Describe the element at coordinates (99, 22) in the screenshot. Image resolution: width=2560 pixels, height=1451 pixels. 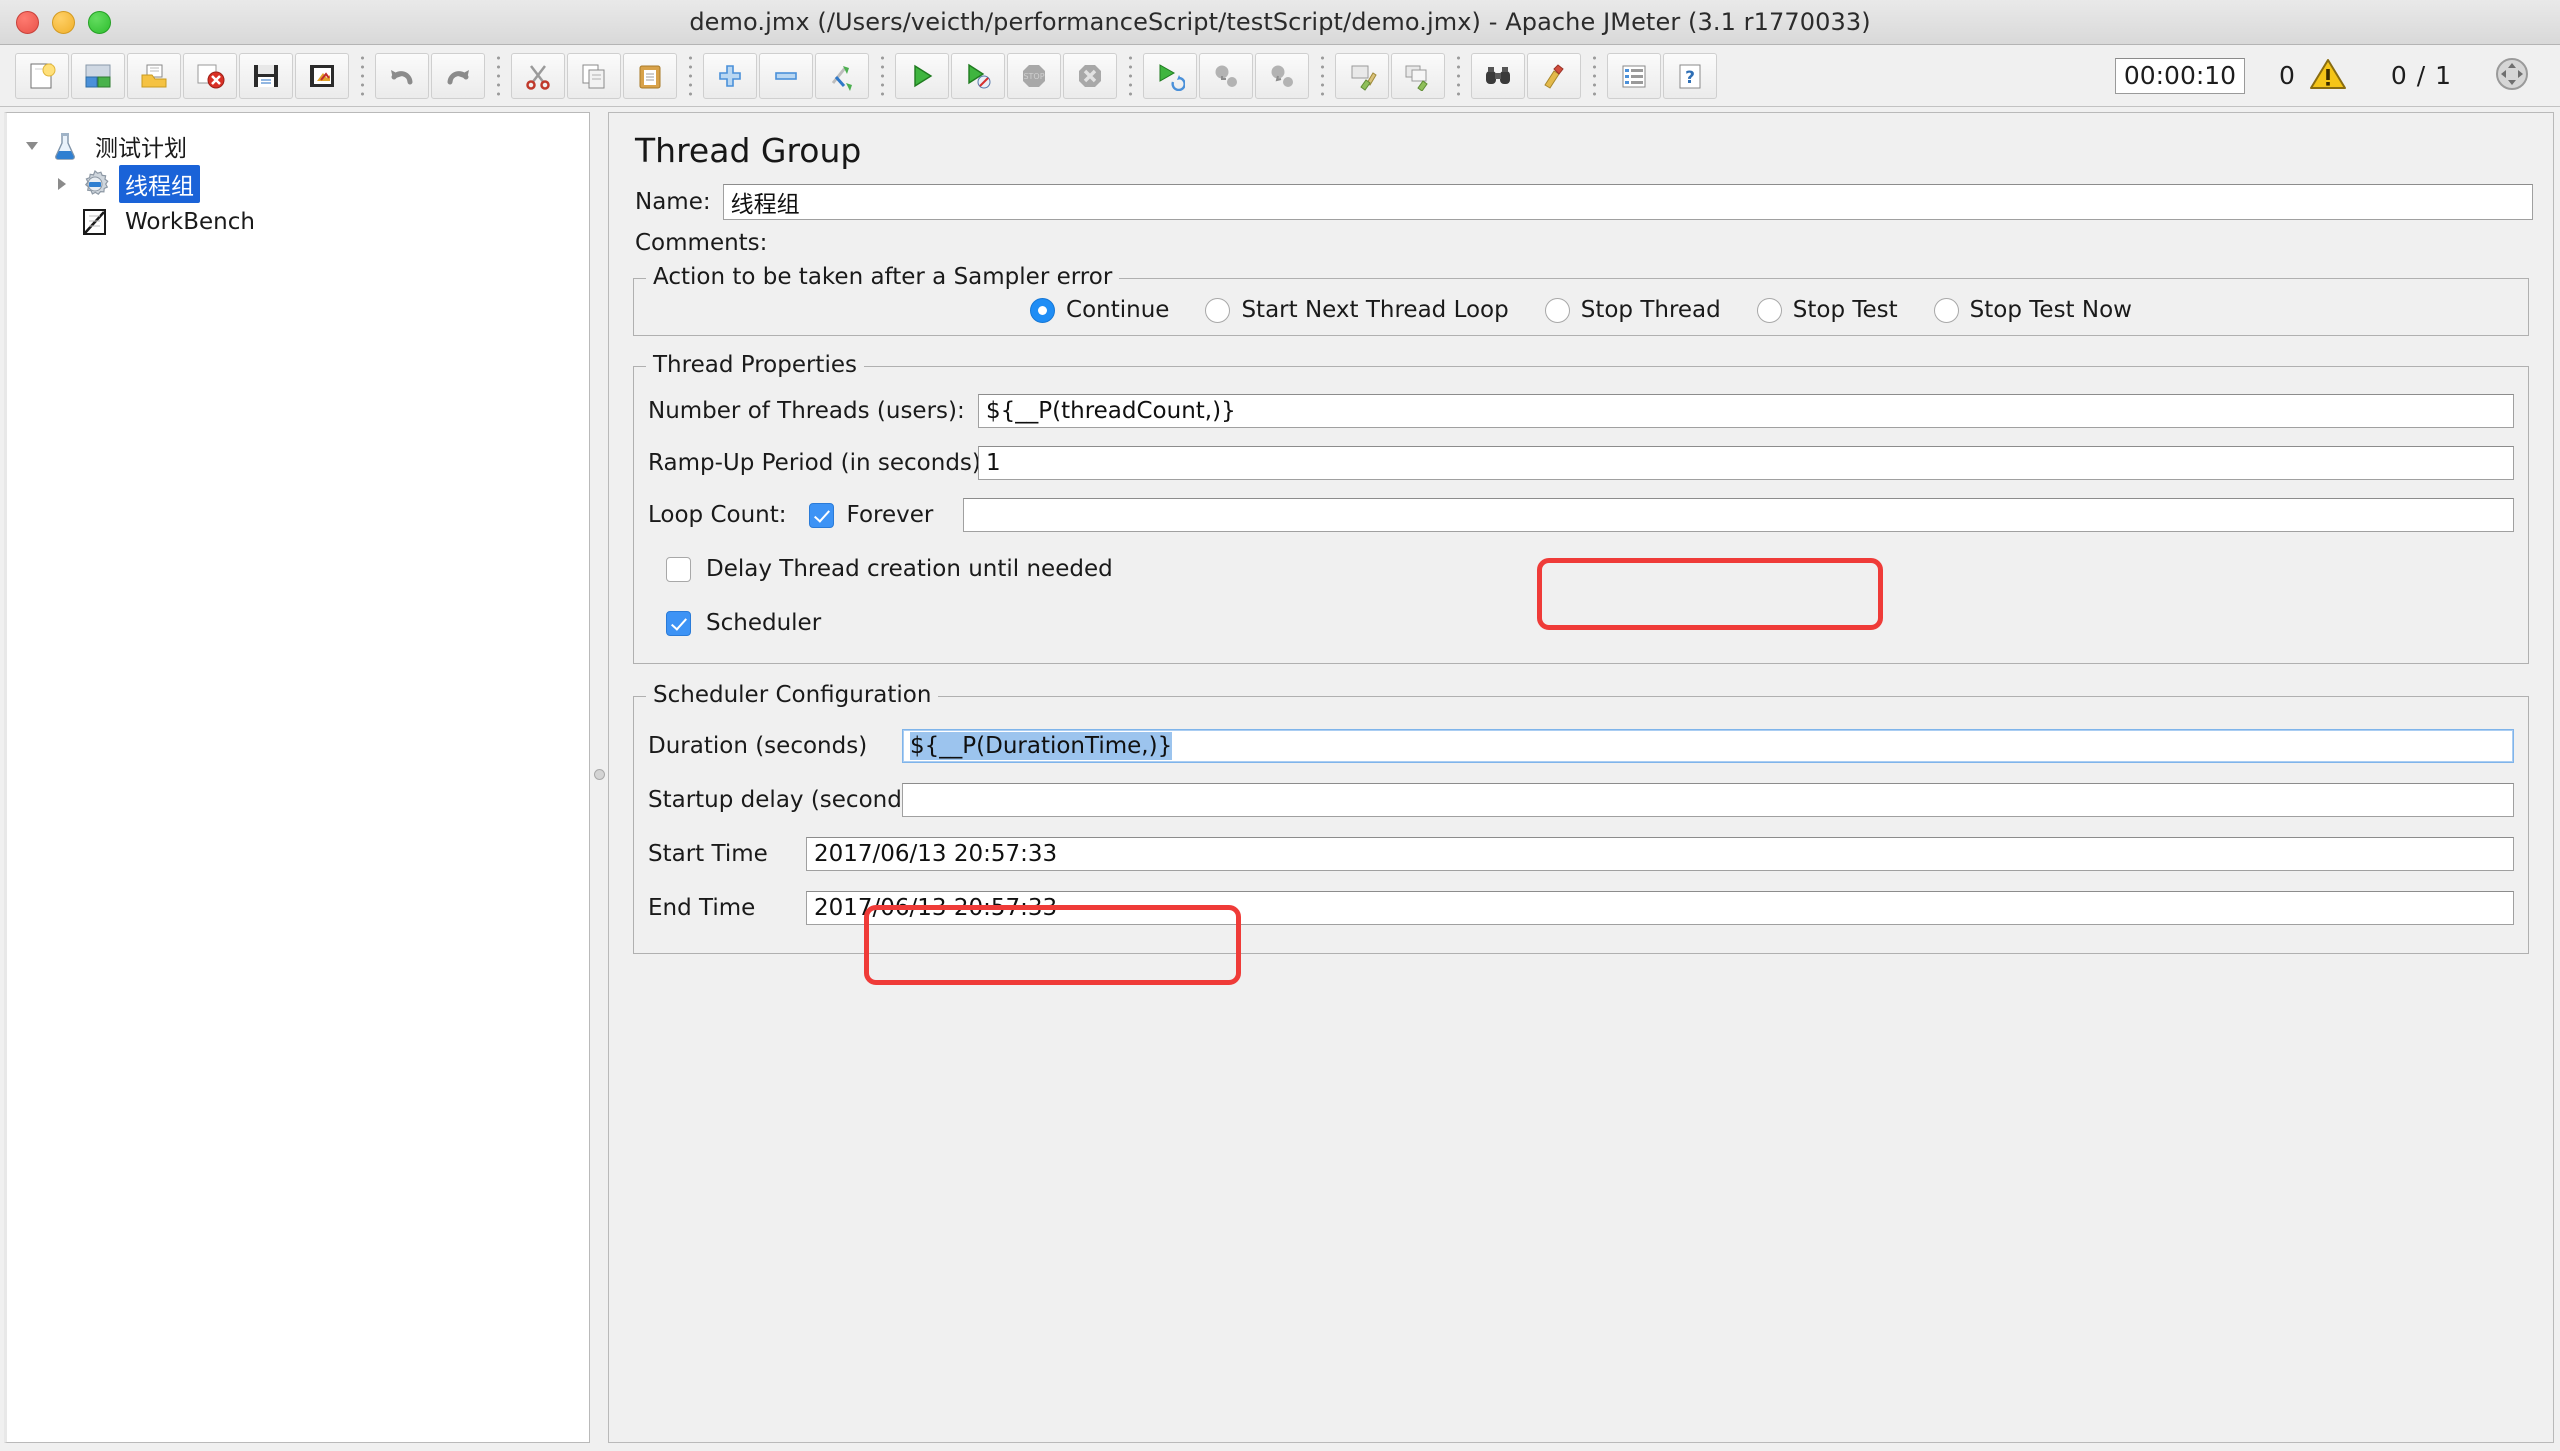
I see `zoom-button` at that location.